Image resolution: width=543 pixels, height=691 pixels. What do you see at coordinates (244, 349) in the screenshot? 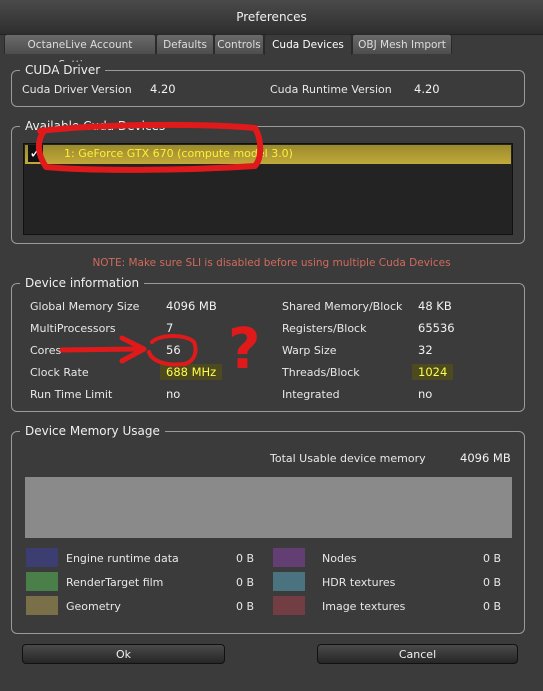
I see `question-mark-annotation: ?` at bounding box center [244, 349].